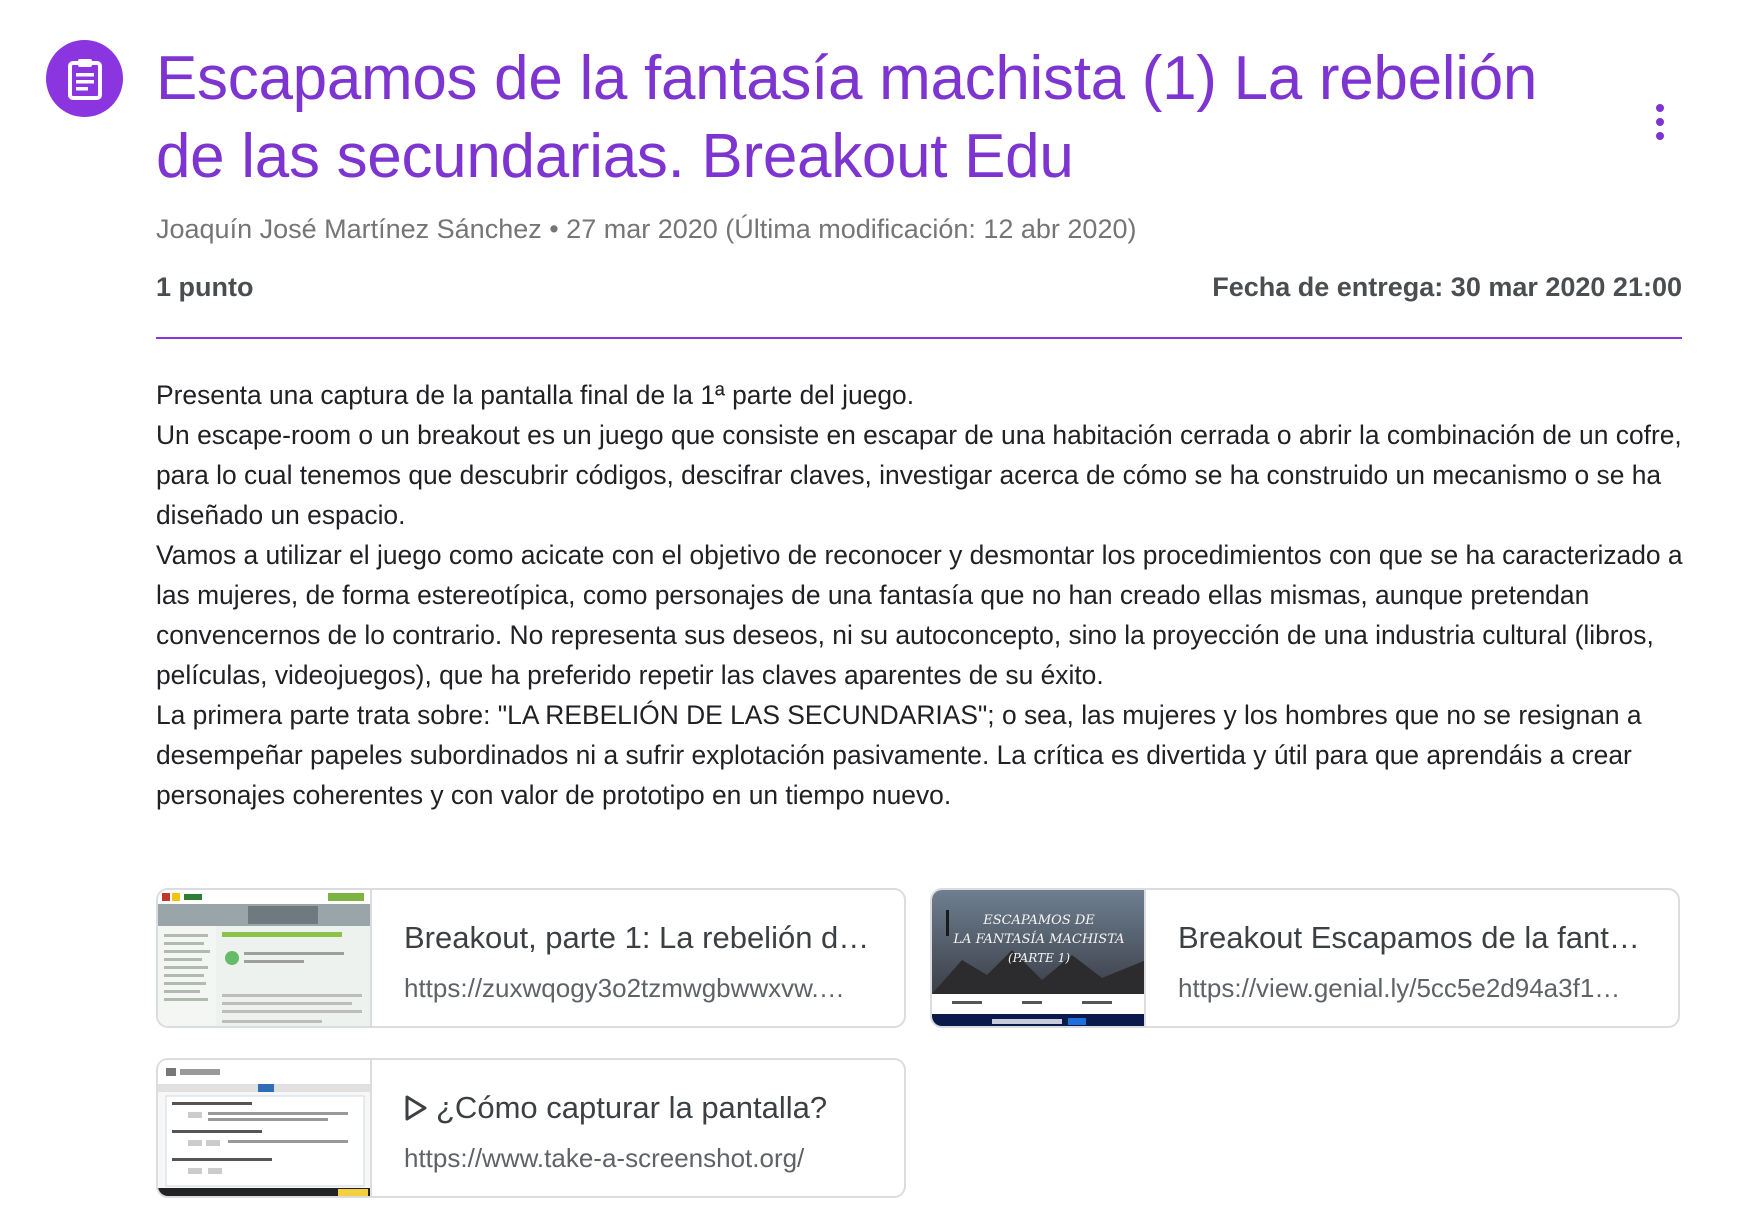 Image resolution: width=1762 pixels, height=1220 pixels. I want to click on assignment-icon, so click(84, 78).